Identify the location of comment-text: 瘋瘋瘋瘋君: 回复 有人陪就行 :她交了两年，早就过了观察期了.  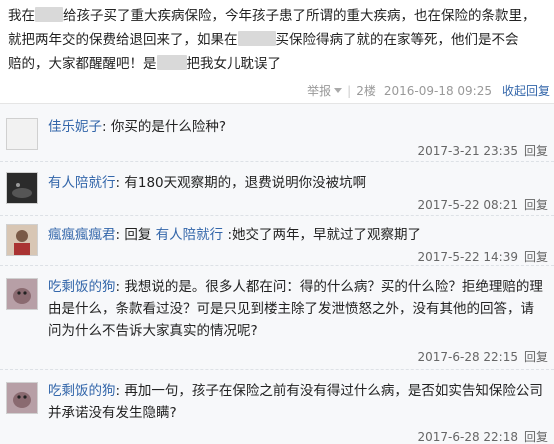
(235, 235).